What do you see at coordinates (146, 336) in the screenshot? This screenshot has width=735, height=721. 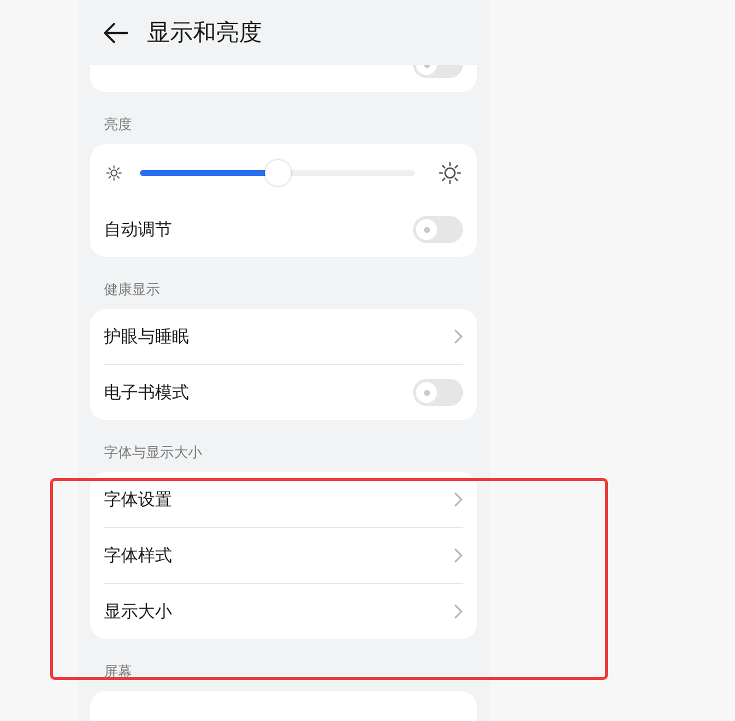 I see `setting-item: 护眼与睡眠` at bounding box center [146, 336].